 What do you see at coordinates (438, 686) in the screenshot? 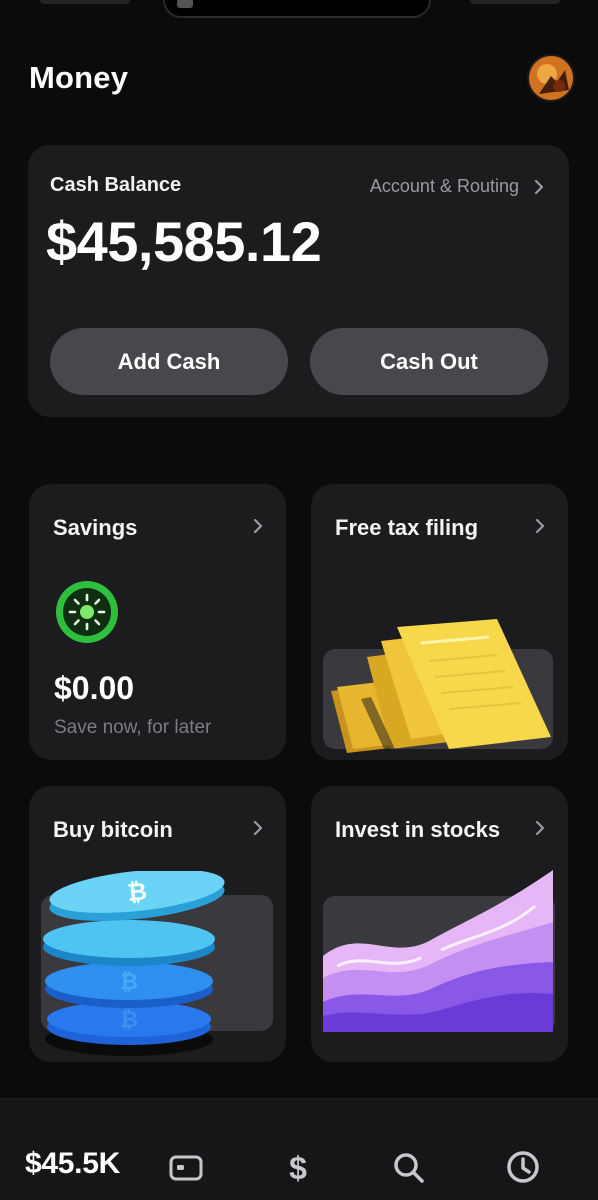
I see `tax-documents-illustration` at bounding box center [438, 686].